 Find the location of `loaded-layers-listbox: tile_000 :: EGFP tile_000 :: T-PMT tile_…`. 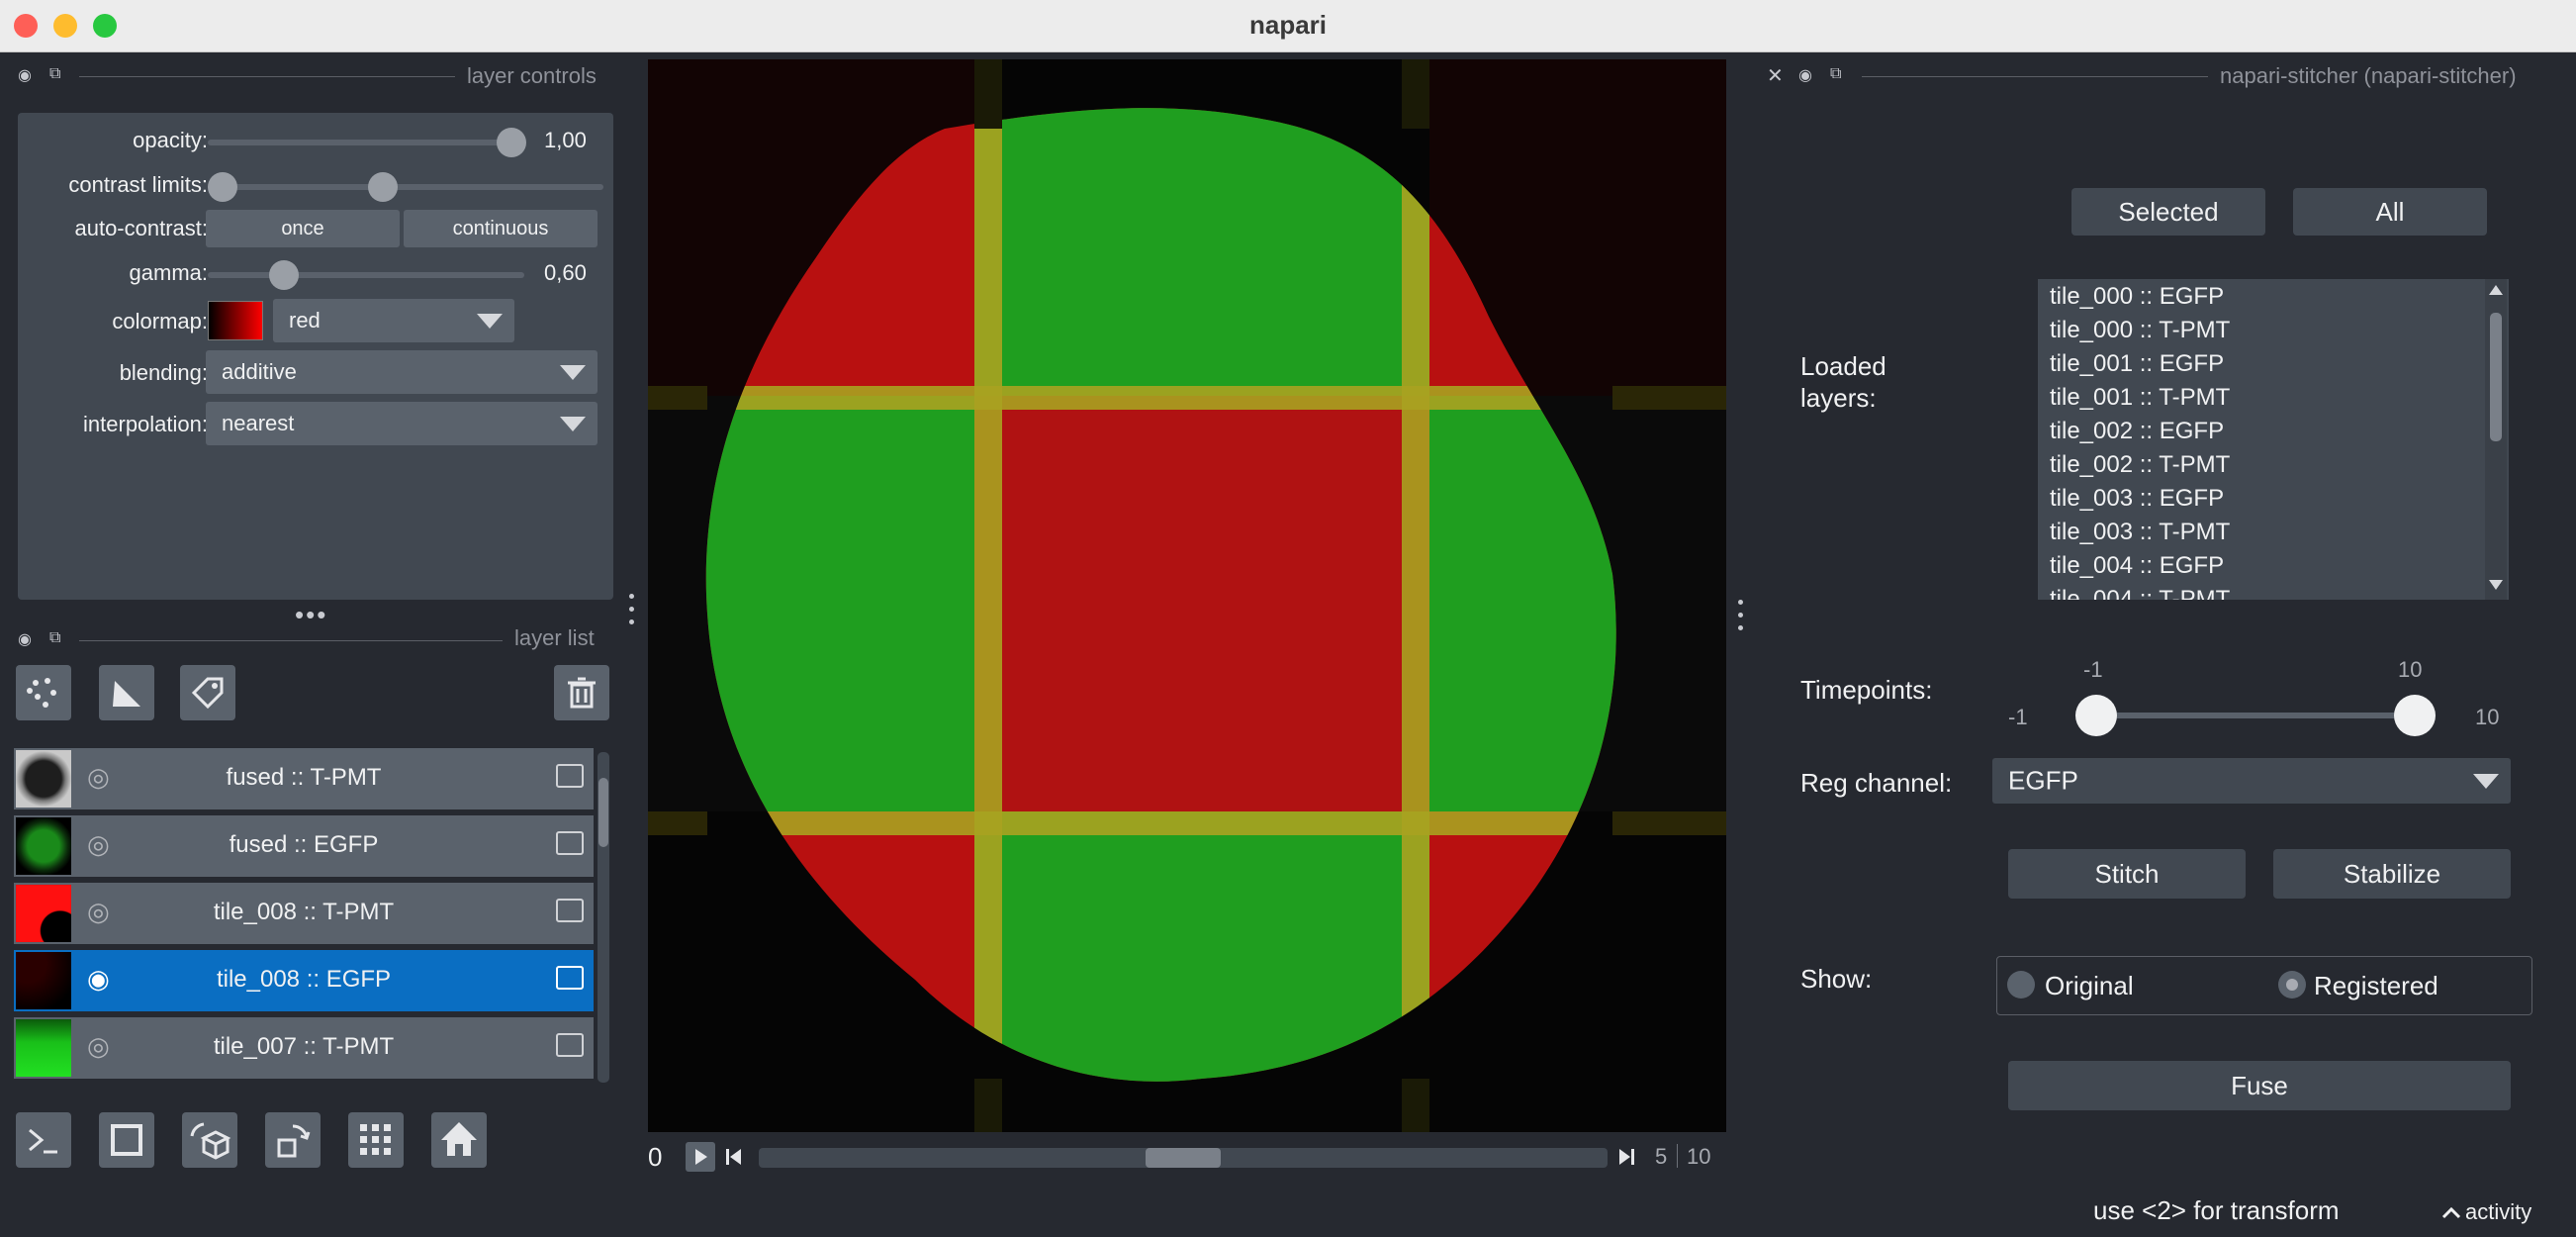

loaded-layers-listbox: tile_000 :: EGFP tile_000 :: T-PMT tile_… is located at coordinates (2274, 439).